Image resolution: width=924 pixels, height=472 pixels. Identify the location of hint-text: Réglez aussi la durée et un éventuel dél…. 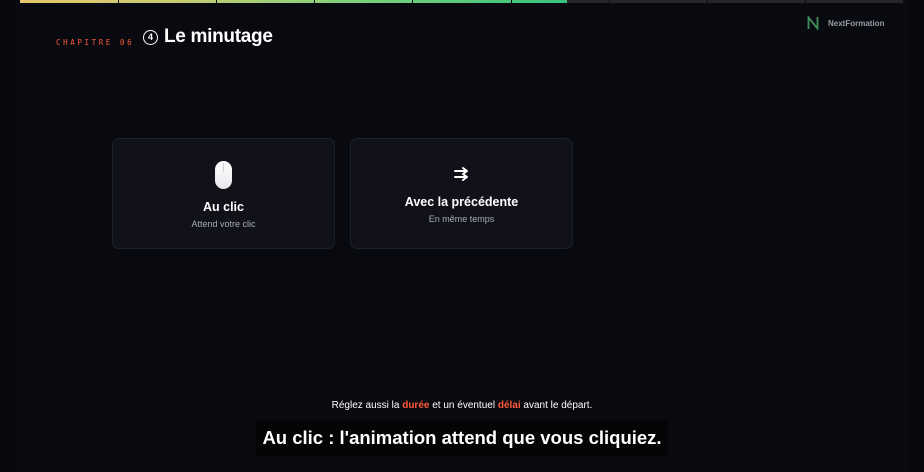
(462, 405).